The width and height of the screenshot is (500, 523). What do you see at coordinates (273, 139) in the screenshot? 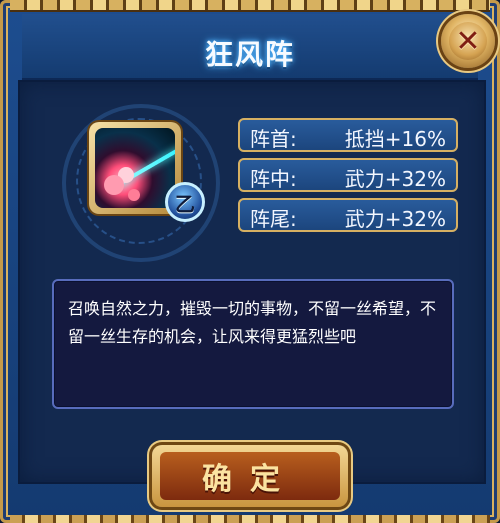
I see `stat-label-head: 阵首:` at bounding box center [273, 139].